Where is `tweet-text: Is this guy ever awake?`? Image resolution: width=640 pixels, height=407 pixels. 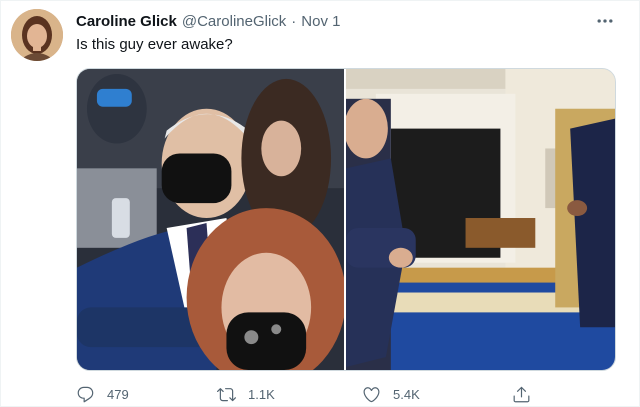 tweet-text: Is this guy ever awake? is located at coordinates (154, 44).